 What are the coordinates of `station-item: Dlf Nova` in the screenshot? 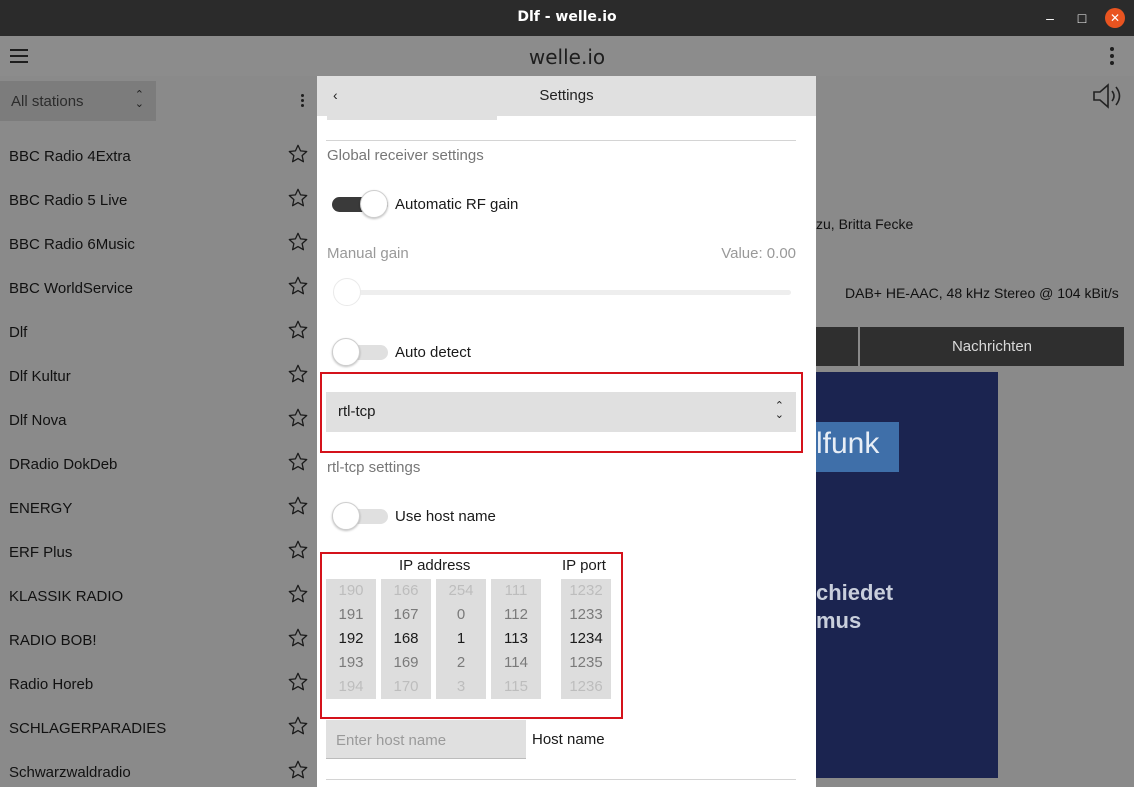 It's located at (158, 420).